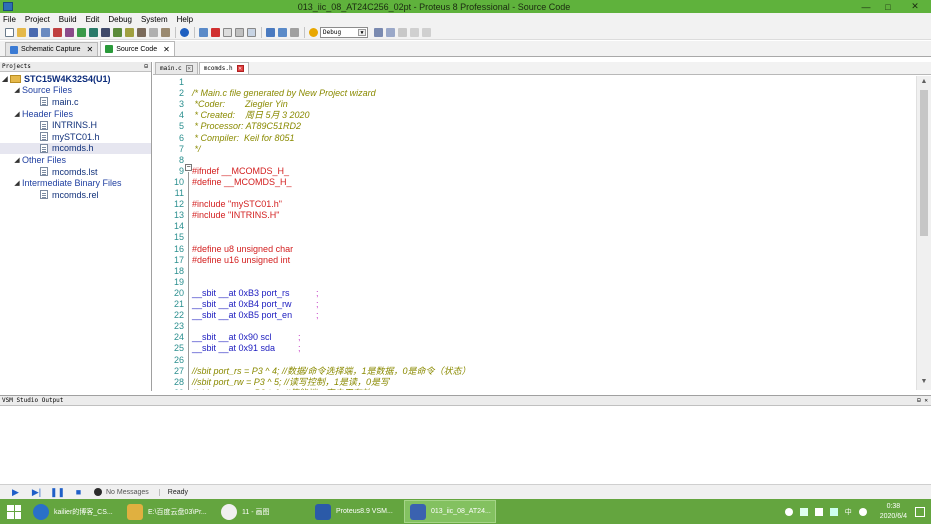 The image size is (931, 524). I want to click on code-line: * Created: 周日 5月 3 2020, so click(251, 115).